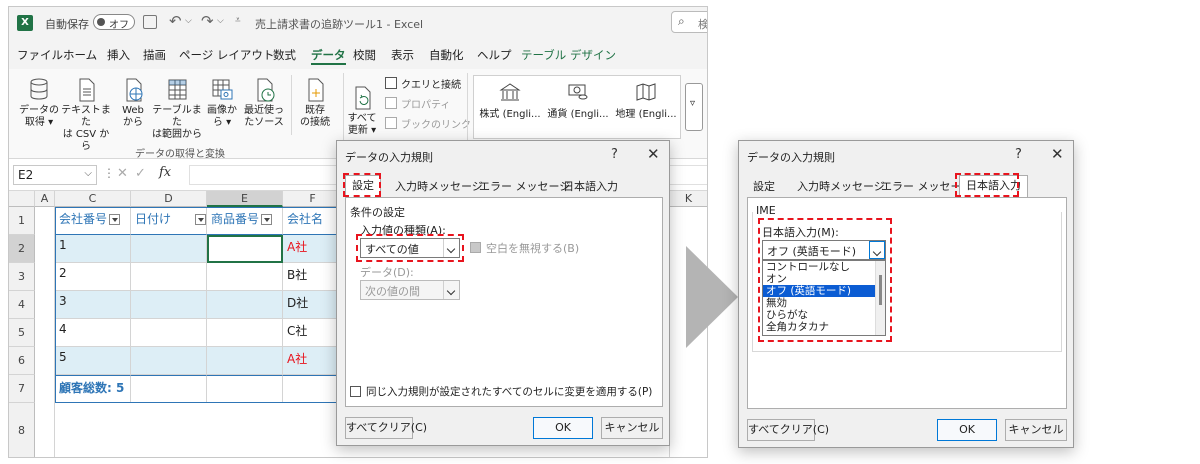  What do you see at coordinates (165, 172) in the screenshot?
I see `insert-function-icon: fx` at bounding box center [165, 172].